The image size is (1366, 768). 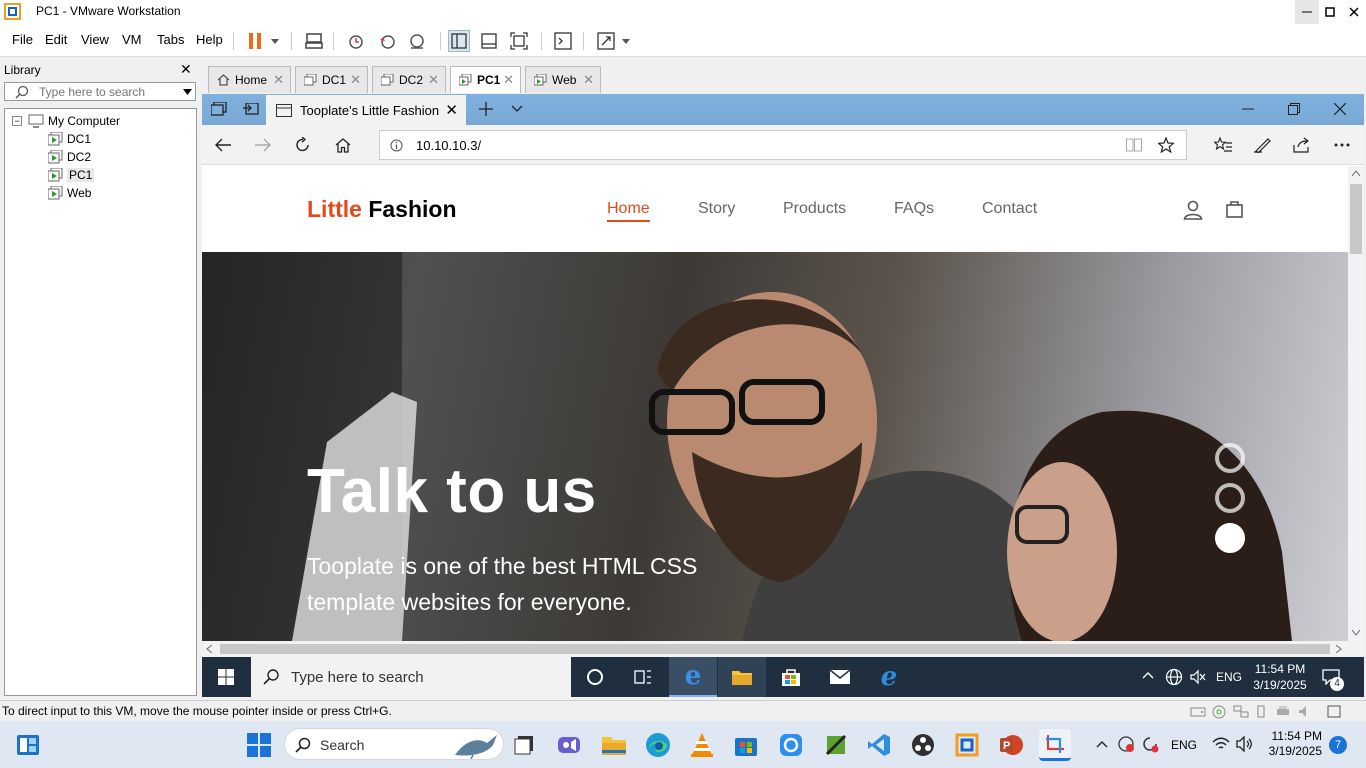 I want to click on obs-icon, so click(x=923, y=745).